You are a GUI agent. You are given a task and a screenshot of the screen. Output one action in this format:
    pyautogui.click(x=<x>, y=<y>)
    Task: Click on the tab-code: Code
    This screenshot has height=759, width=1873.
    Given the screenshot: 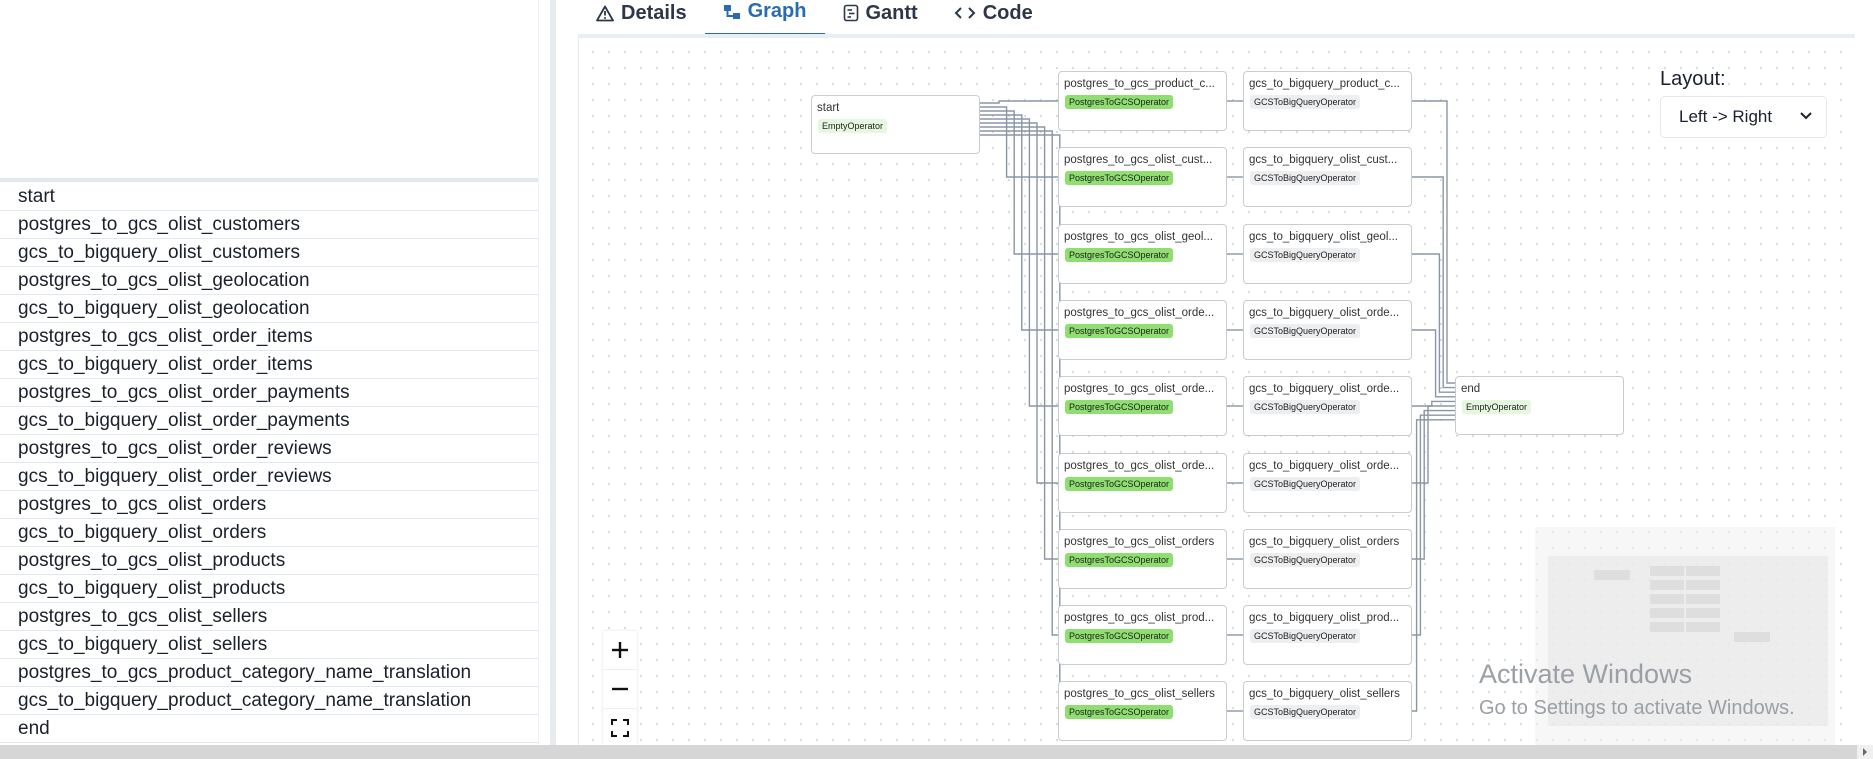 What is the action you would take?
    pyautogui.click(x=993, y=18)
    